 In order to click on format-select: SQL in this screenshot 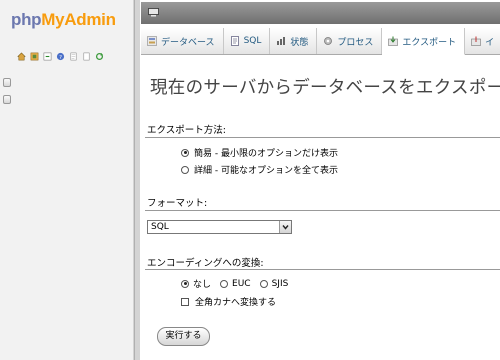, I will do `click(219, 227)`.